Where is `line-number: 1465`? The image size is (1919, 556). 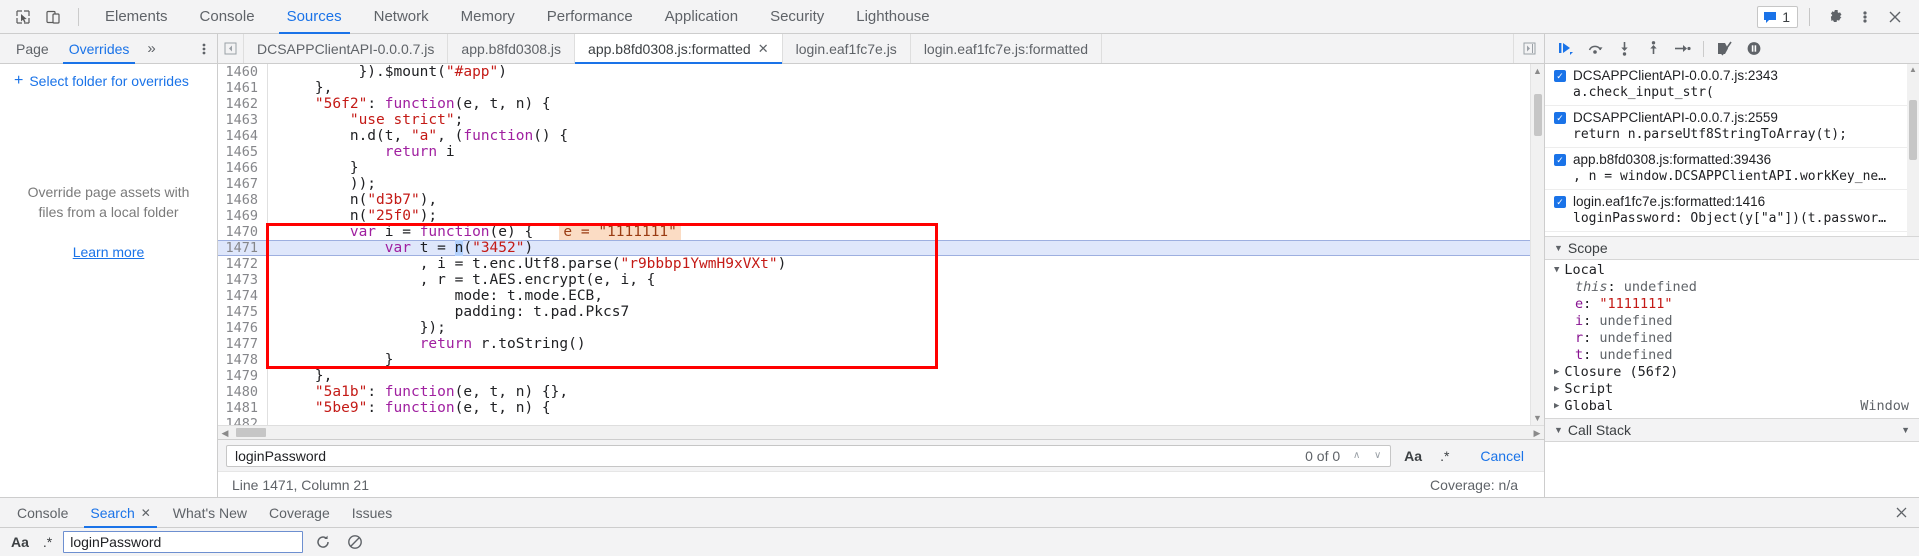 line-number: 1465 is located at coordinates (243, 152).